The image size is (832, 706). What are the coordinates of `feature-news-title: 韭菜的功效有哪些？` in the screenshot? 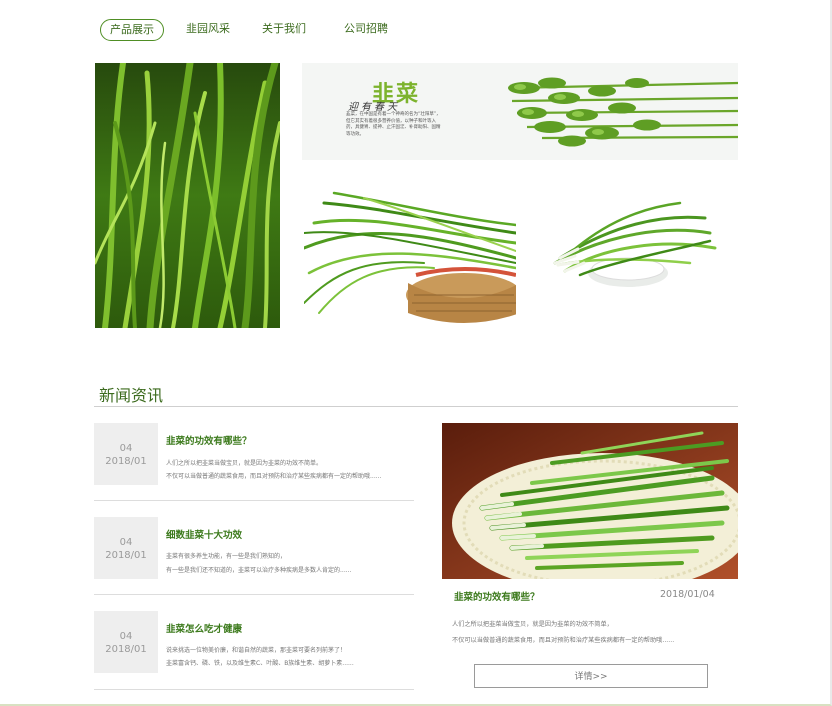 It's located at (497, 596).